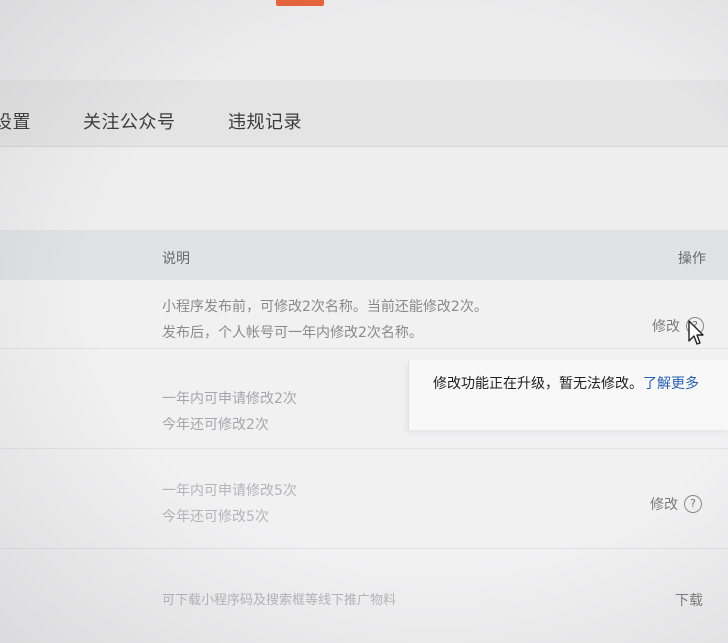 The image size is (728, 643). What do you see at coordinates (215, 517) in the screenshot?
I see `row-description-line: 今年还可修改5次` at bounding box center [215, 517].